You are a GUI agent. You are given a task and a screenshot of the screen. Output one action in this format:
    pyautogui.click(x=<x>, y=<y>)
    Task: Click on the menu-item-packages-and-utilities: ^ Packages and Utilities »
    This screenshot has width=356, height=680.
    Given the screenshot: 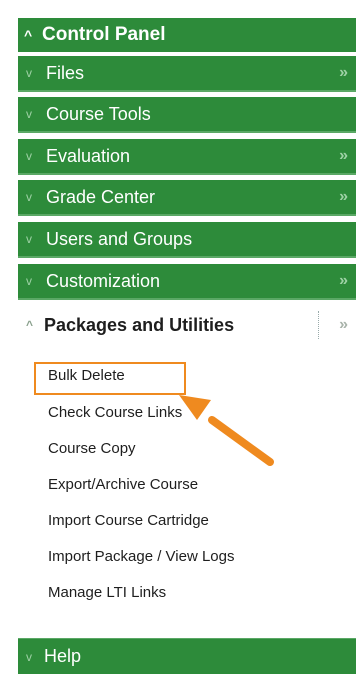 What is the action you would take?
    pyautogui.click(x=187, y=325)
    